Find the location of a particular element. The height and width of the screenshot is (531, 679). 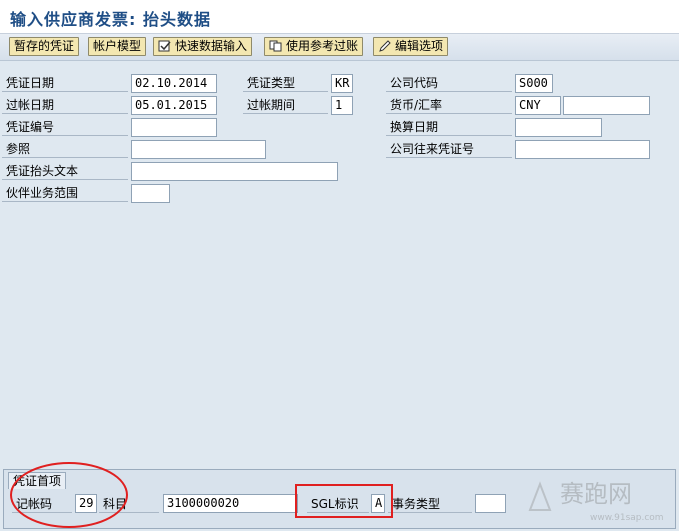

watermark-logo: 赛跑网 www.91sap.com is located at coordinates (596, 501).